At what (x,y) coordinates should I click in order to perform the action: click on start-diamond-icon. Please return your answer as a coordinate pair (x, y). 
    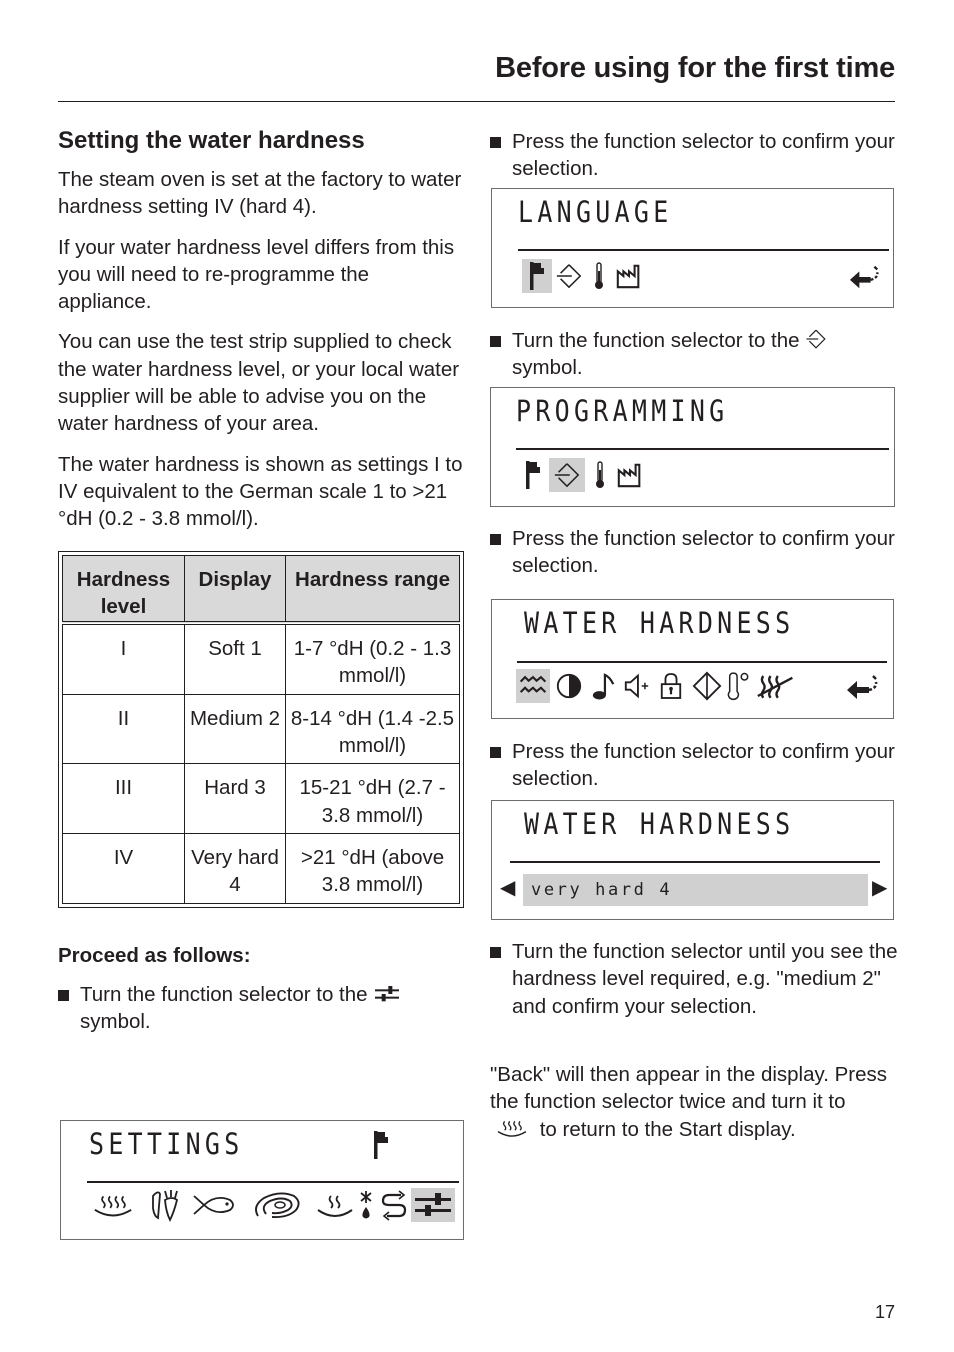
    Looking at the image, I should click on (707, 686).